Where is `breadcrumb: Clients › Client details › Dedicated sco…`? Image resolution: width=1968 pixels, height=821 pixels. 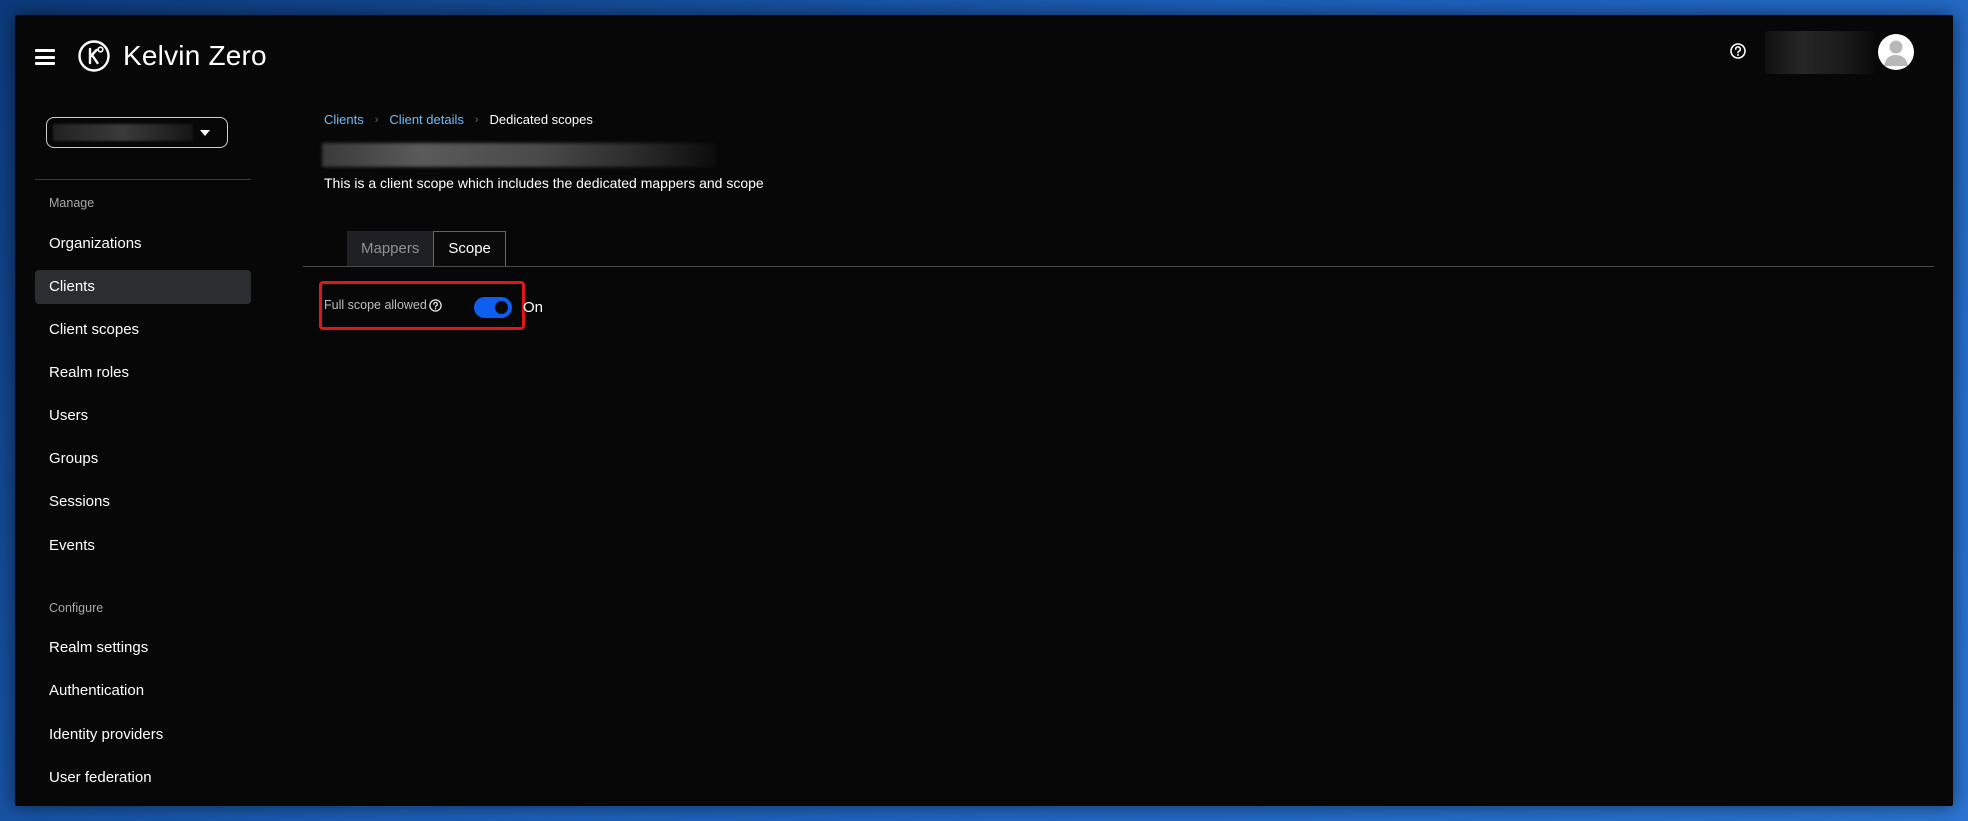
breadcrumb: Clients › Client details › Dedicated sco… is located at coordinates (458, 119).